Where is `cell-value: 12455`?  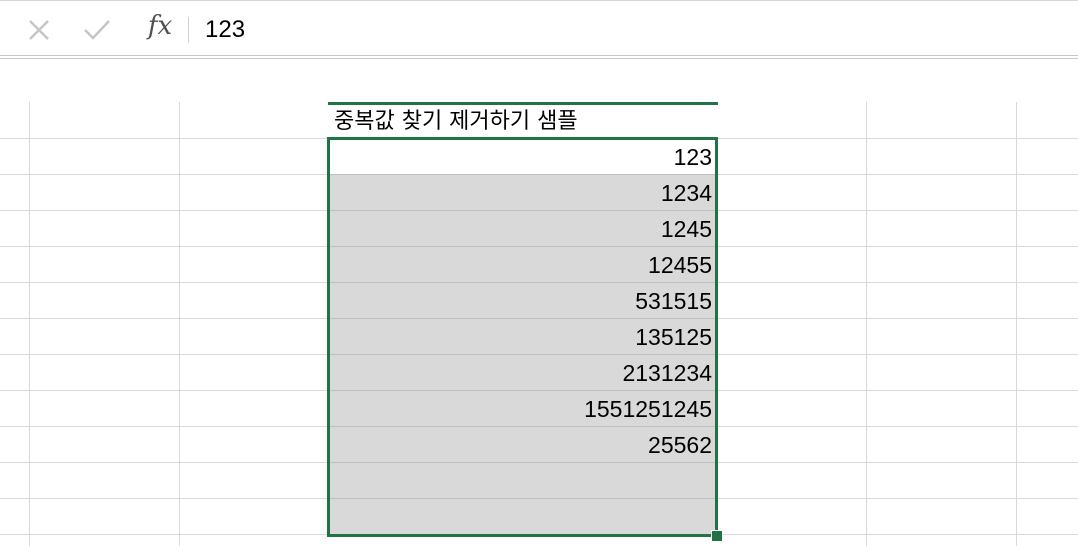
cell-value: 12455 is located at coordinates (520, 264).